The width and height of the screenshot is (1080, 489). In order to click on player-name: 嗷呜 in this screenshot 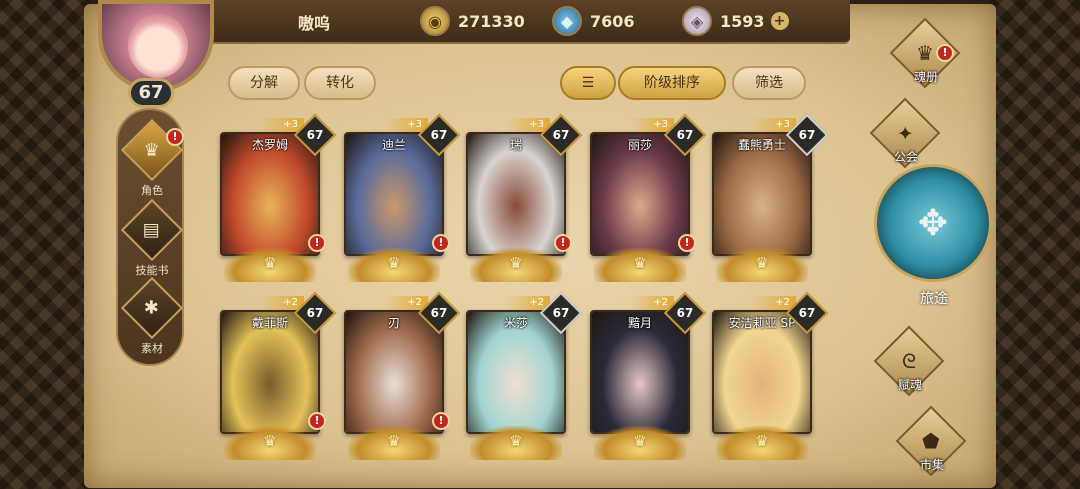, I will do `click(314, 23)`.